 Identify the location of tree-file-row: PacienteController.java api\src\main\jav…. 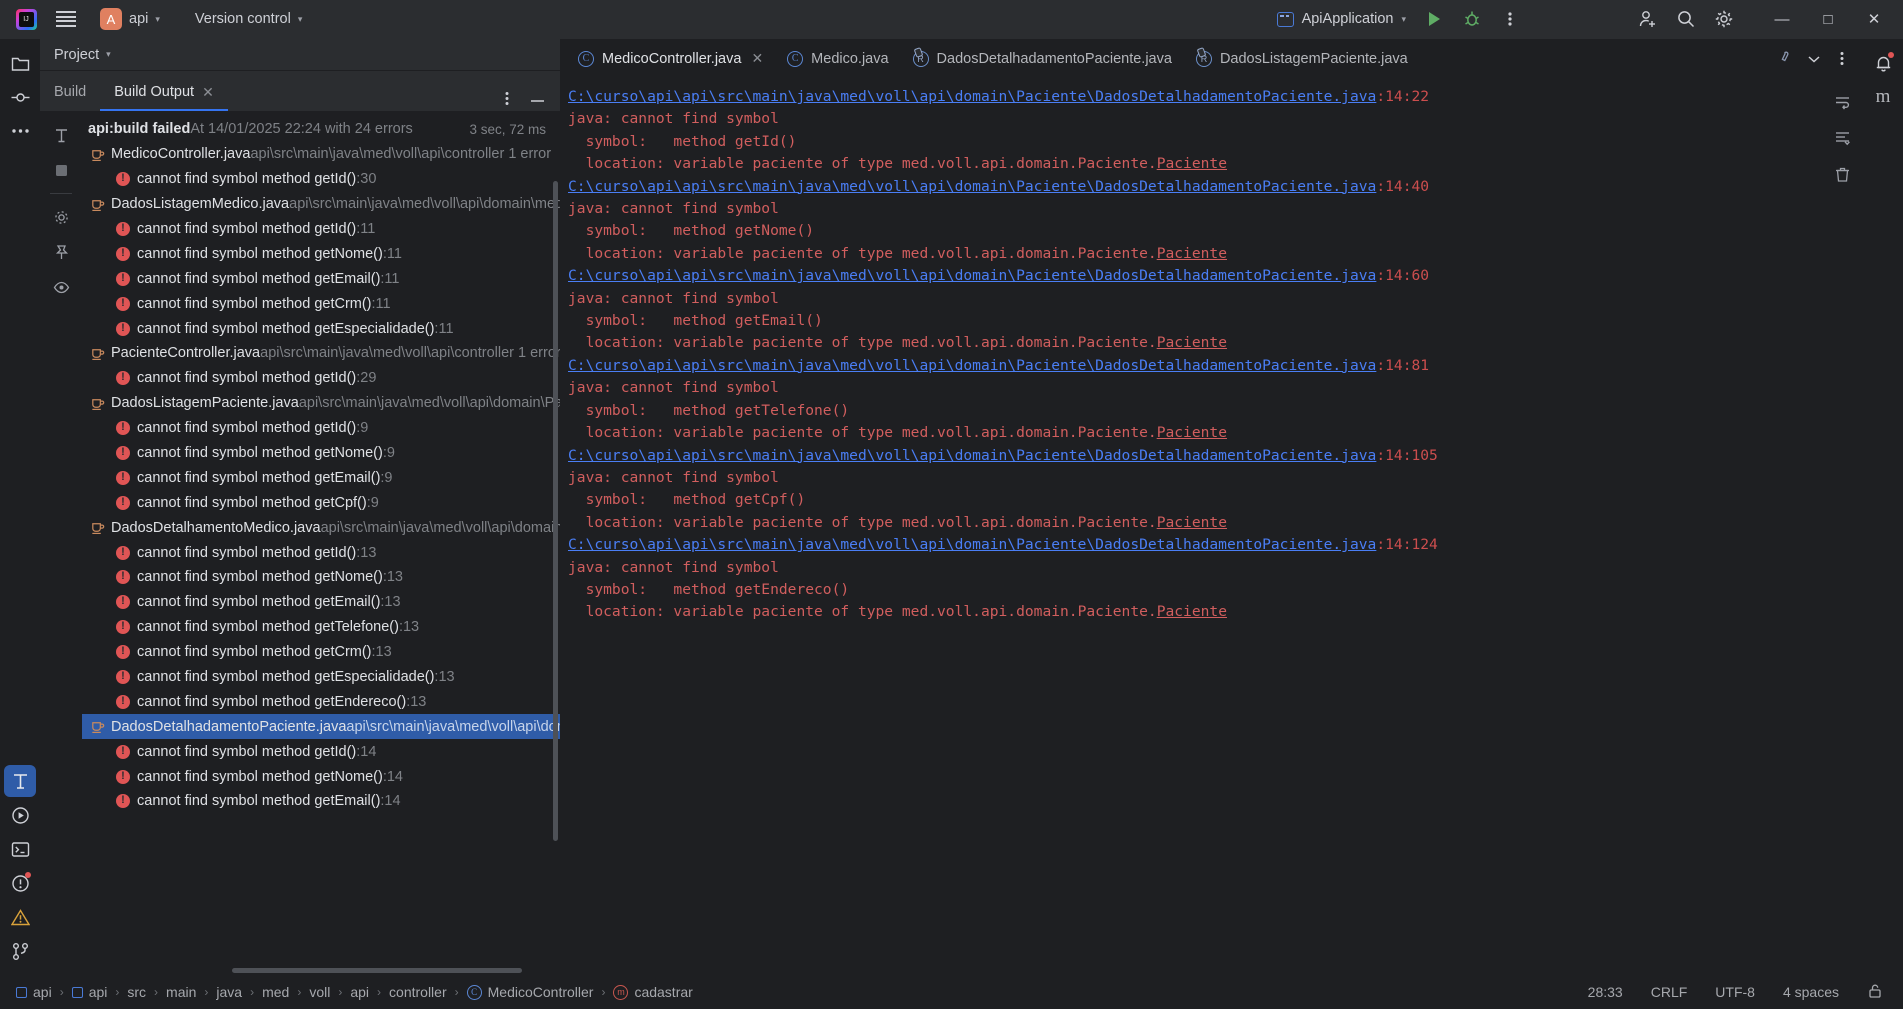
(321, 353).